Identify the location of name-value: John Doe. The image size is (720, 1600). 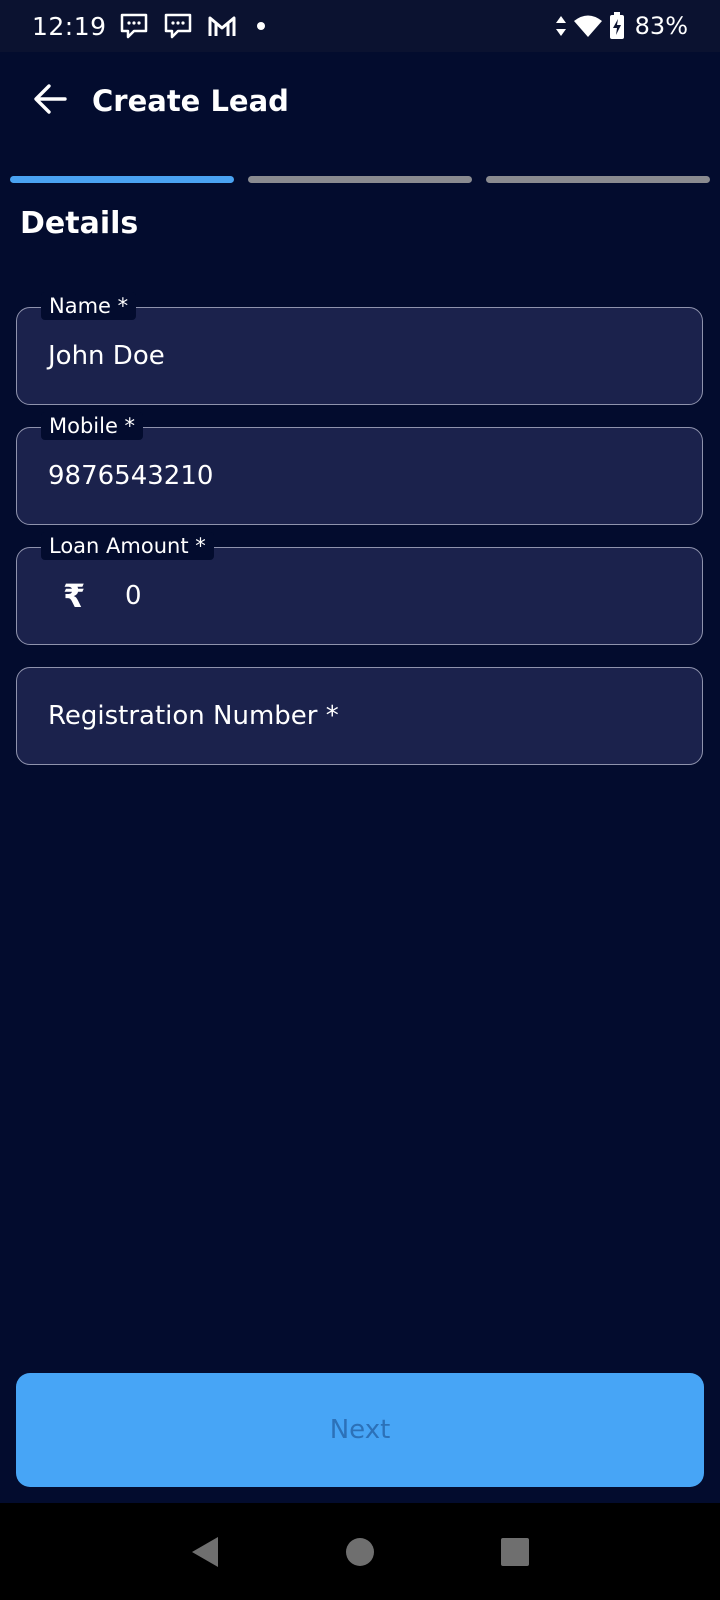
(106, 356).